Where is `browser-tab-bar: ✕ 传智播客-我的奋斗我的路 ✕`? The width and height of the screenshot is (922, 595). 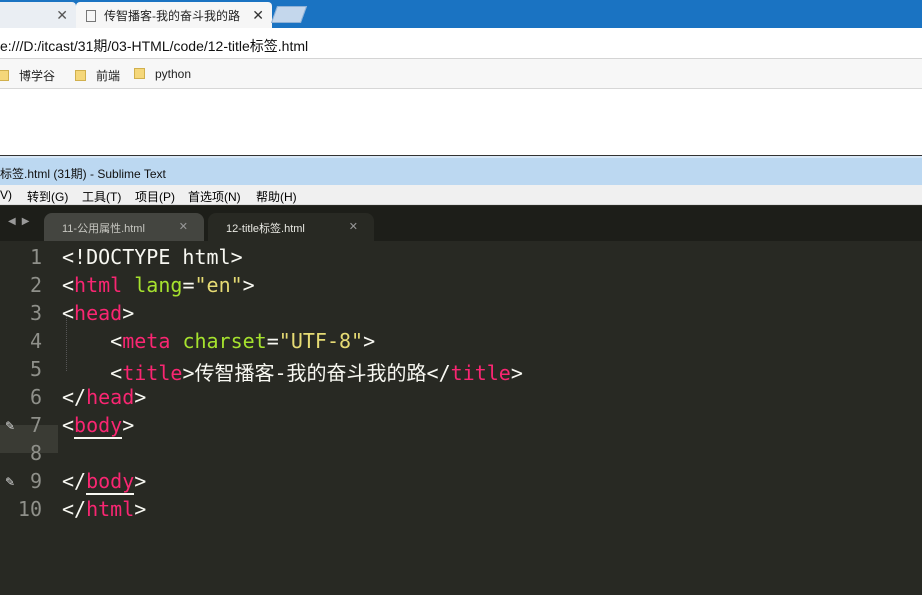 browser-tab-bar: ✕ 传智播客-我的奋斗我的路 ✕ is located at coordinates (461, 14).